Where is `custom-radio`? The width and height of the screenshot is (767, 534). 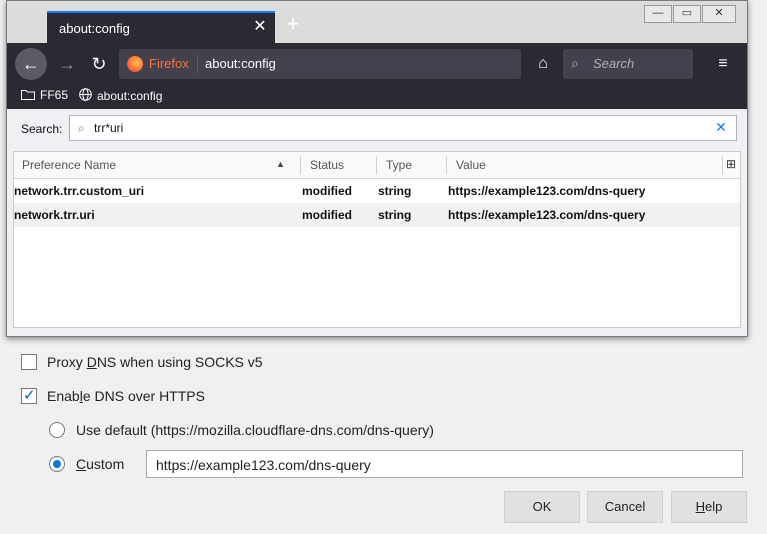
custom-radio is located at coordinates (57, 464).